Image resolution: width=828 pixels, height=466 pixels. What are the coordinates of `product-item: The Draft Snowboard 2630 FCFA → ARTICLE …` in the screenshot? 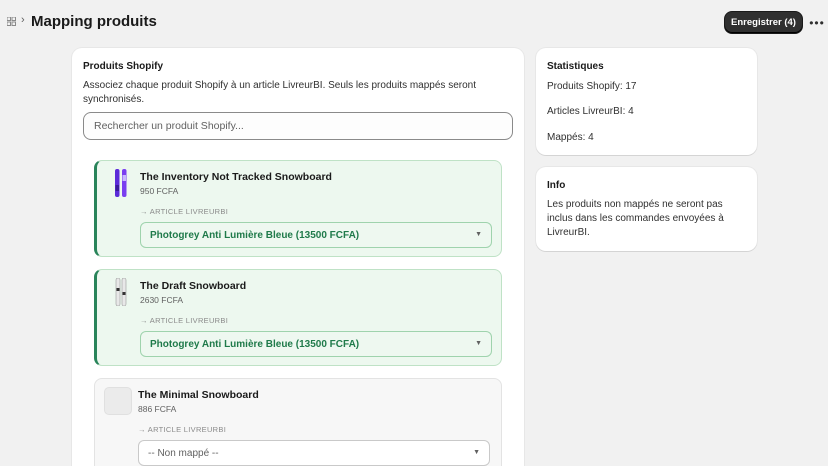 It's located at (298, 317).